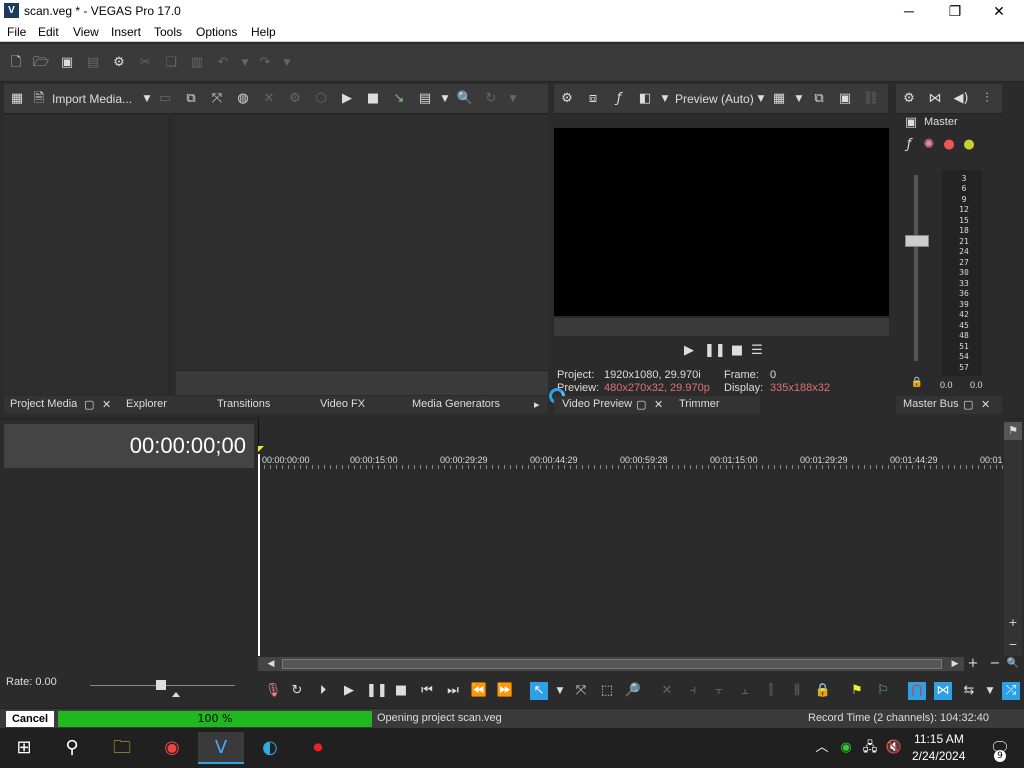 This screenshot has height=768, width=1024. Describe the element at coordinates (737, 351) in the screenshot. I see `preview-stop-icon: ■` at that location.